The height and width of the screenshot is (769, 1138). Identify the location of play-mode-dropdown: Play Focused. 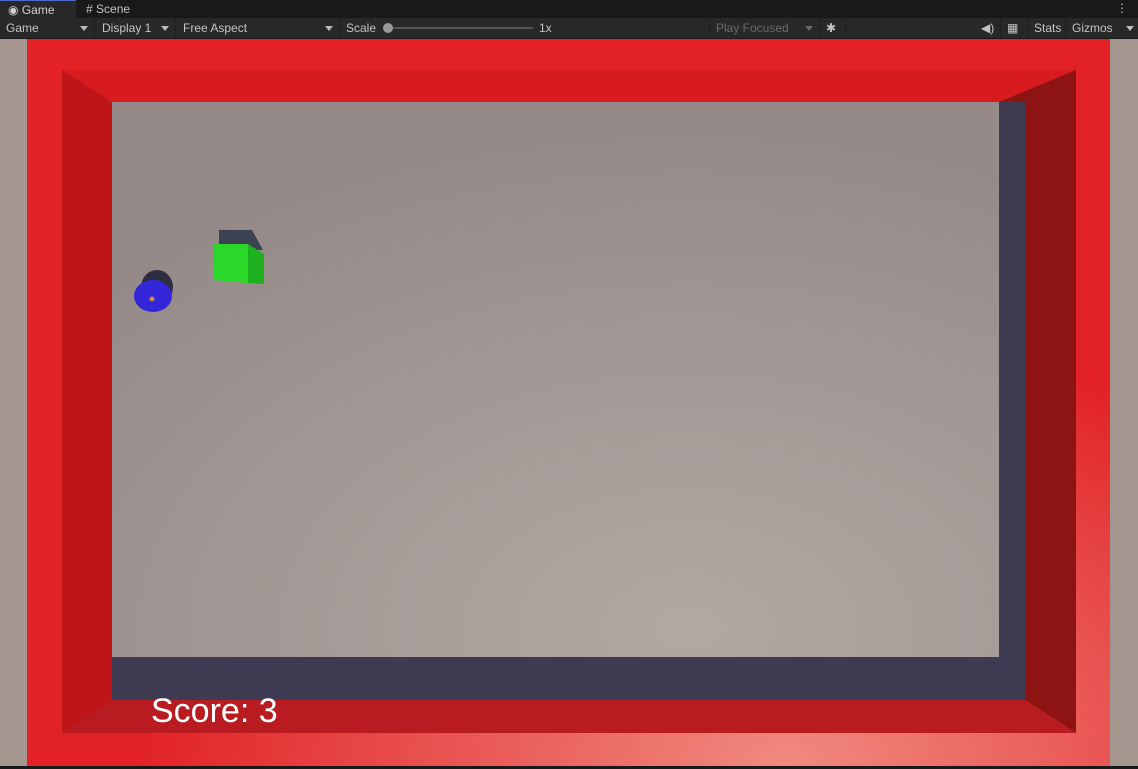
(765, 28).